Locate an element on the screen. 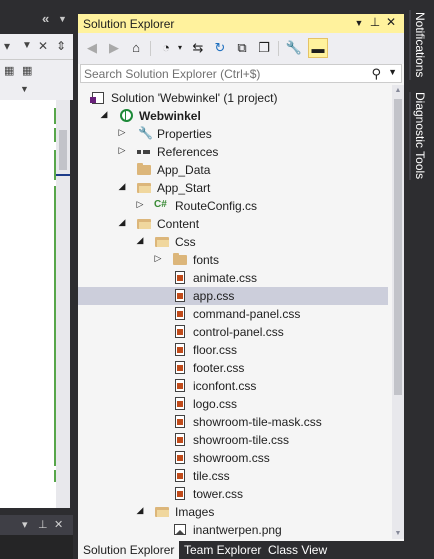 Image resolution: width=434 pixels, height=559 pixels. tree-item: ▷ fonts is located at coordinates (233, 260).